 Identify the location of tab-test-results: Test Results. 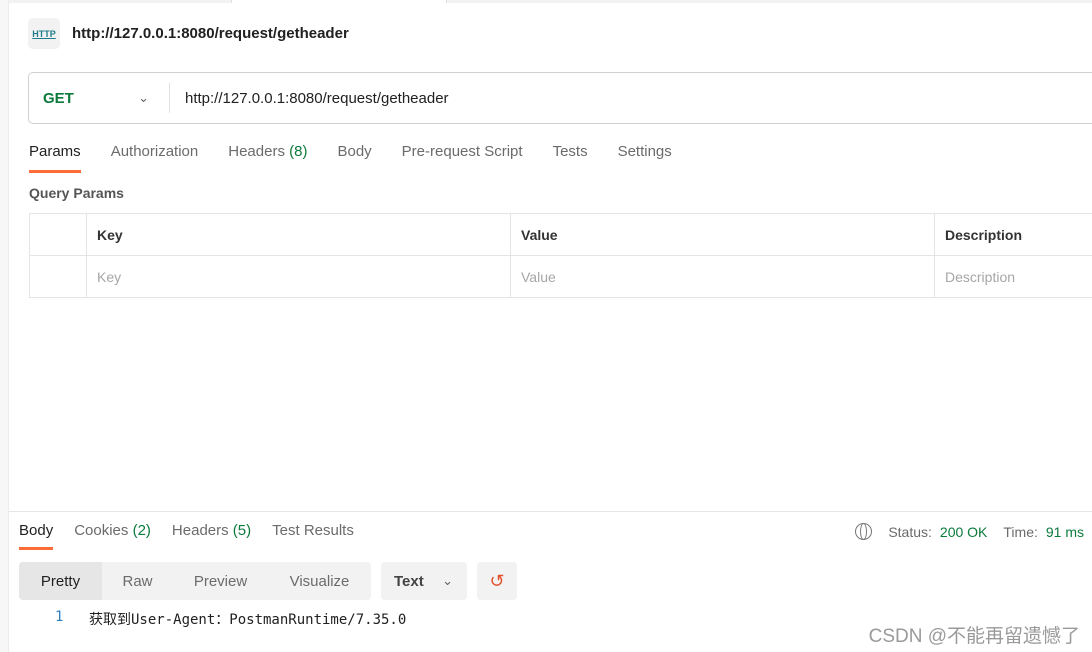
(313, 536).